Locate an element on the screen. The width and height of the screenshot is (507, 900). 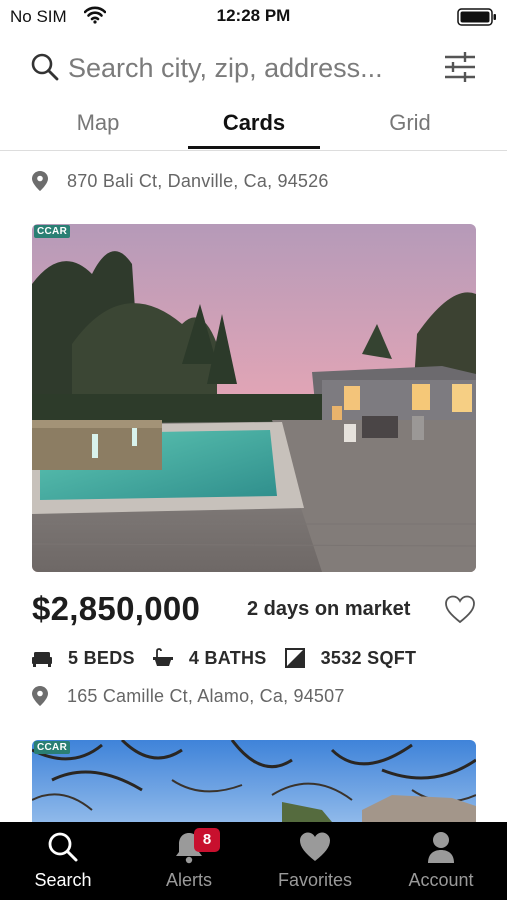
bed-icon is located at coordinates (42, 659).